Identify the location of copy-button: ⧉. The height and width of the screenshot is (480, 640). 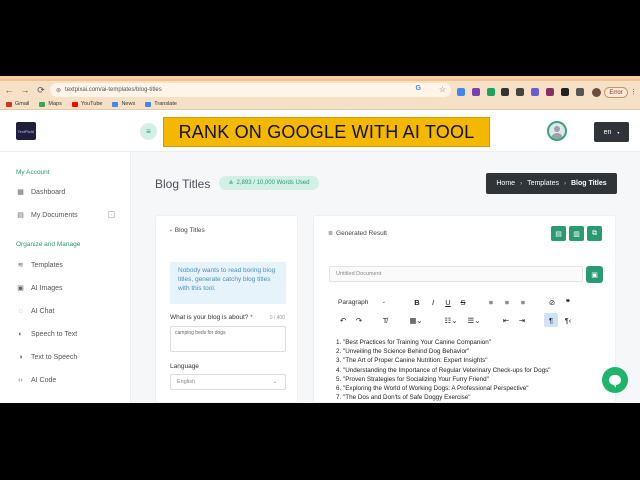
(594, 233).